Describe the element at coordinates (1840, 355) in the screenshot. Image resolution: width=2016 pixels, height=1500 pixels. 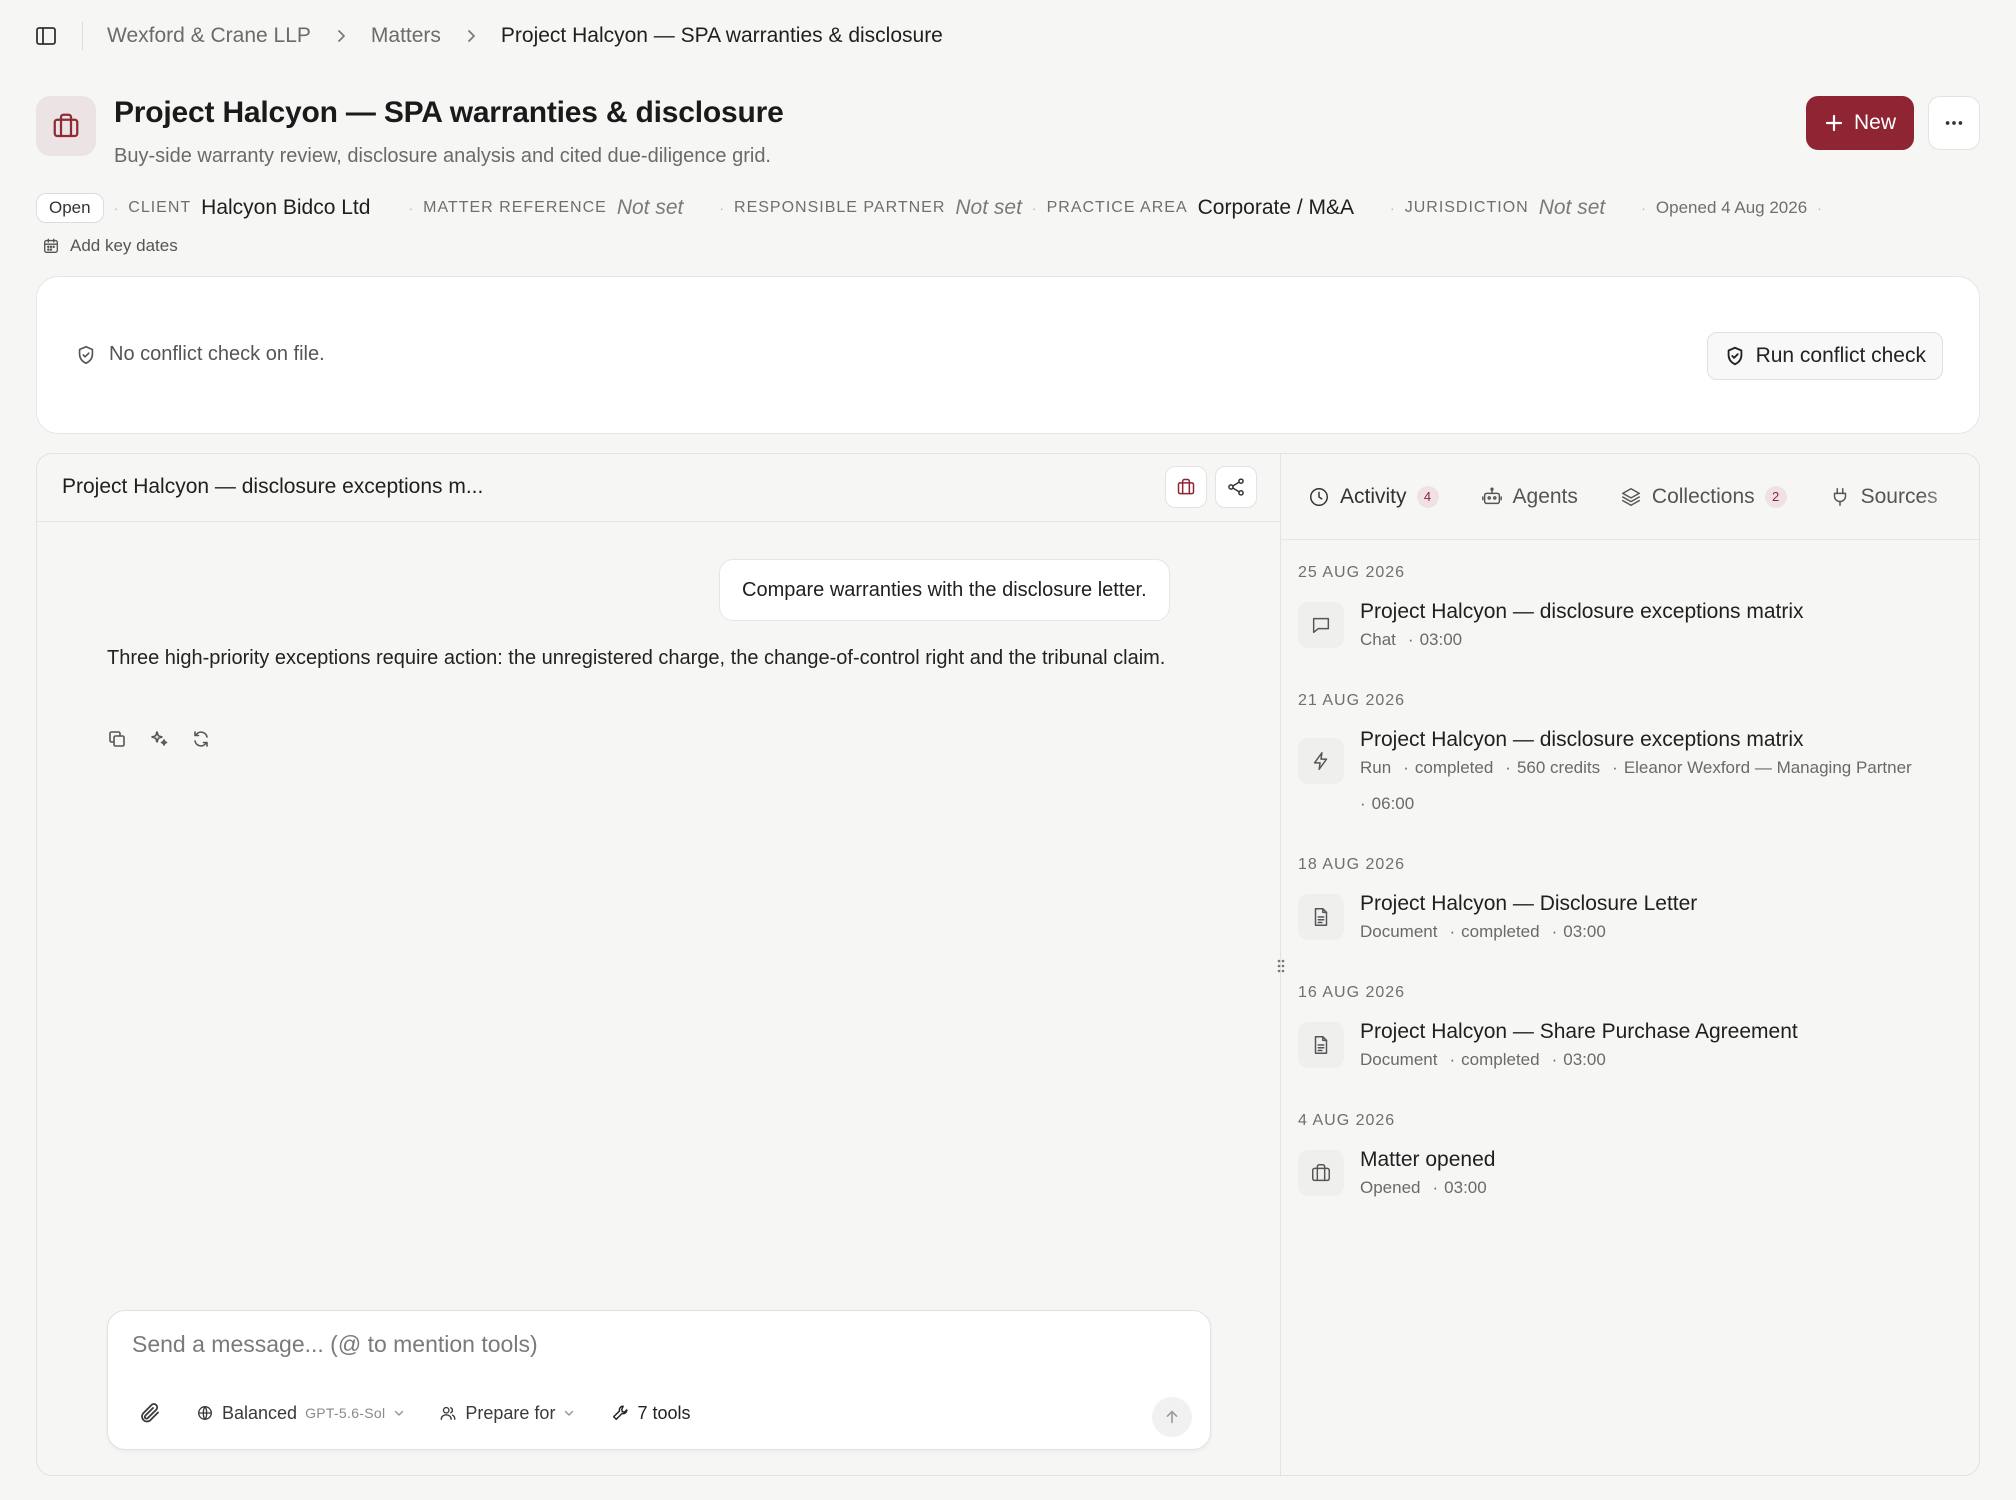
I see `run-conflict-check-label: Run conflict check` at that location.